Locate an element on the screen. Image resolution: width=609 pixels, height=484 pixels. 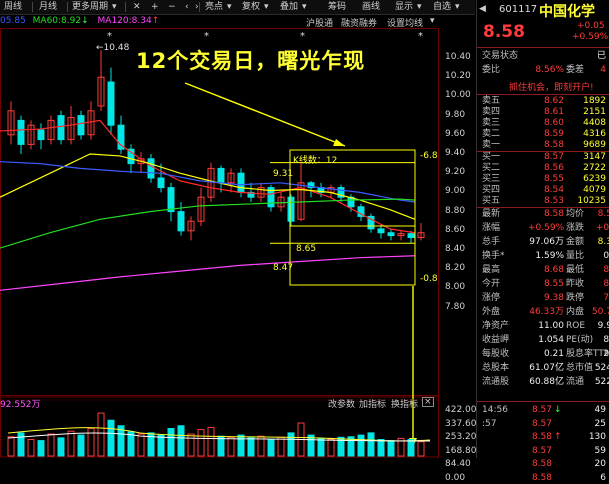
bid-row: 买一 8.57 3147 is located at coordinates (545, 157).